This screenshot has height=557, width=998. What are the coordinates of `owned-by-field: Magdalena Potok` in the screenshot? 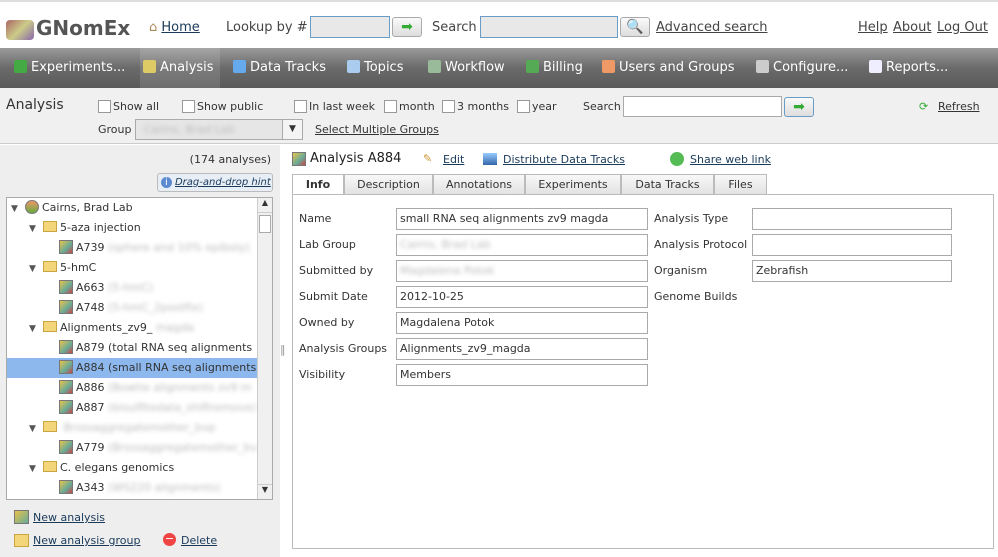 It's located at (522, 323).